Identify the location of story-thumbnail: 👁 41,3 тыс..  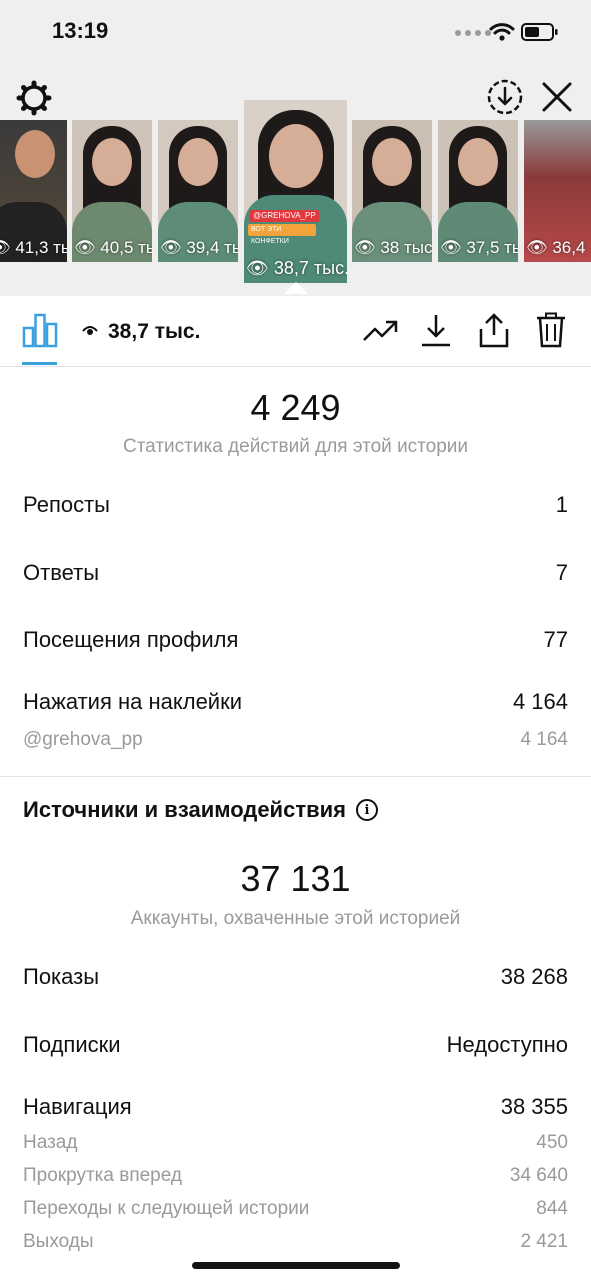
(33, 191).